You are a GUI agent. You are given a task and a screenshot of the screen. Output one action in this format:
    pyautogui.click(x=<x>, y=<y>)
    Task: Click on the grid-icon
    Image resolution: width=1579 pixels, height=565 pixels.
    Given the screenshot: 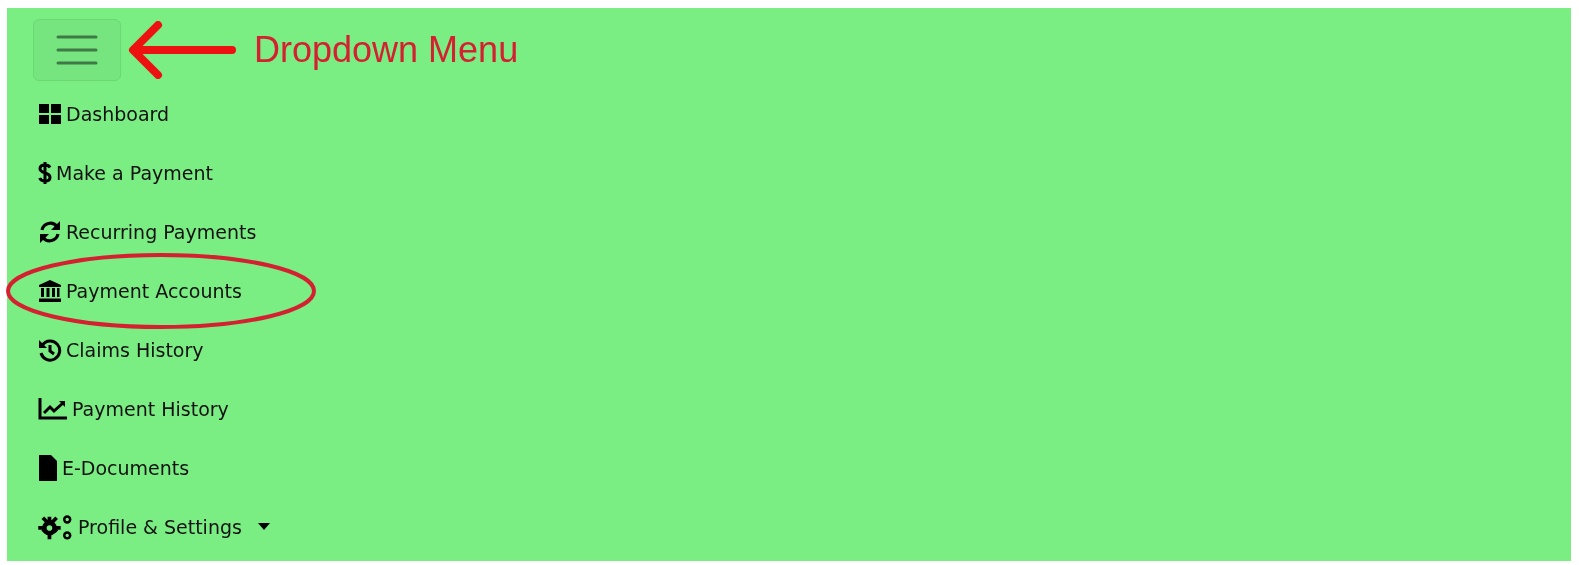 What is the action you would take?
    pyautogui.click(x=50, y=113)
    